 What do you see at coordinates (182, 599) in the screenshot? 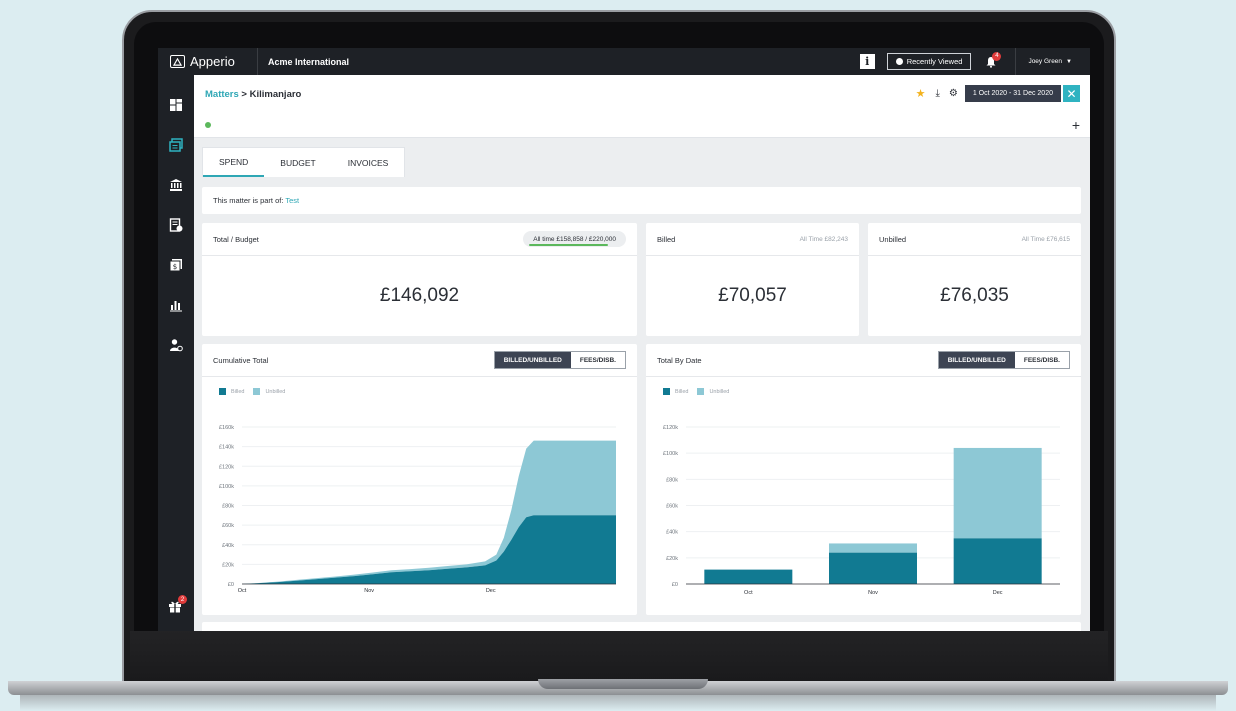
I see `gift-count: 2` at bounding box center [182, 599].